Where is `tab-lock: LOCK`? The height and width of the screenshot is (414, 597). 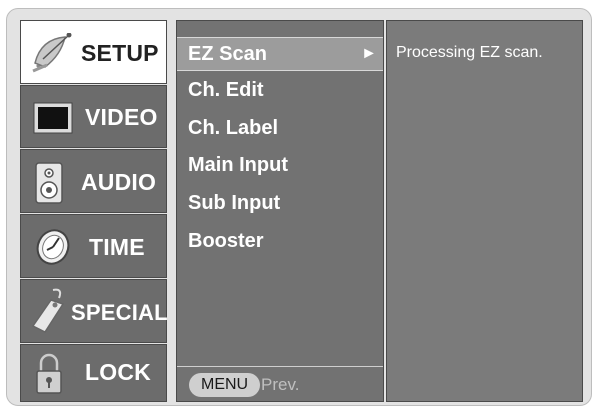
tab-lock: LOCK is located at coordinates (93, 373).